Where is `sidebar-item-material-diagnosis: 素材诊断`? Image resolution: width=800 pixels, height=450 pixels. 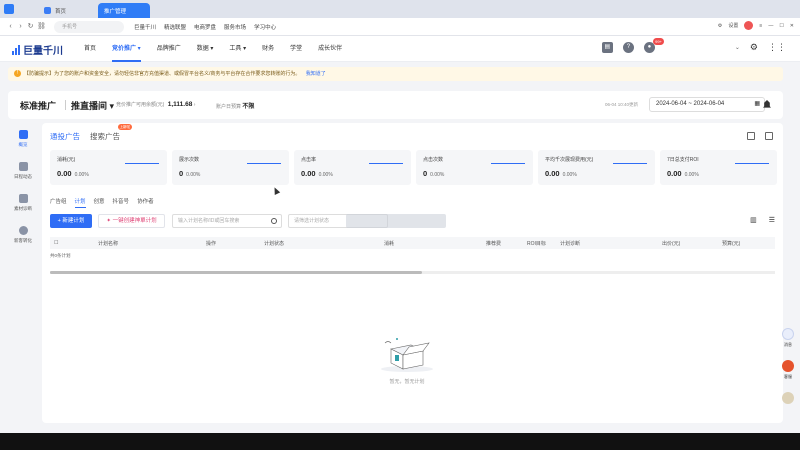 sidebar-item-material-diagnosis: 素材诊断 is located at coordinates (23, 205).